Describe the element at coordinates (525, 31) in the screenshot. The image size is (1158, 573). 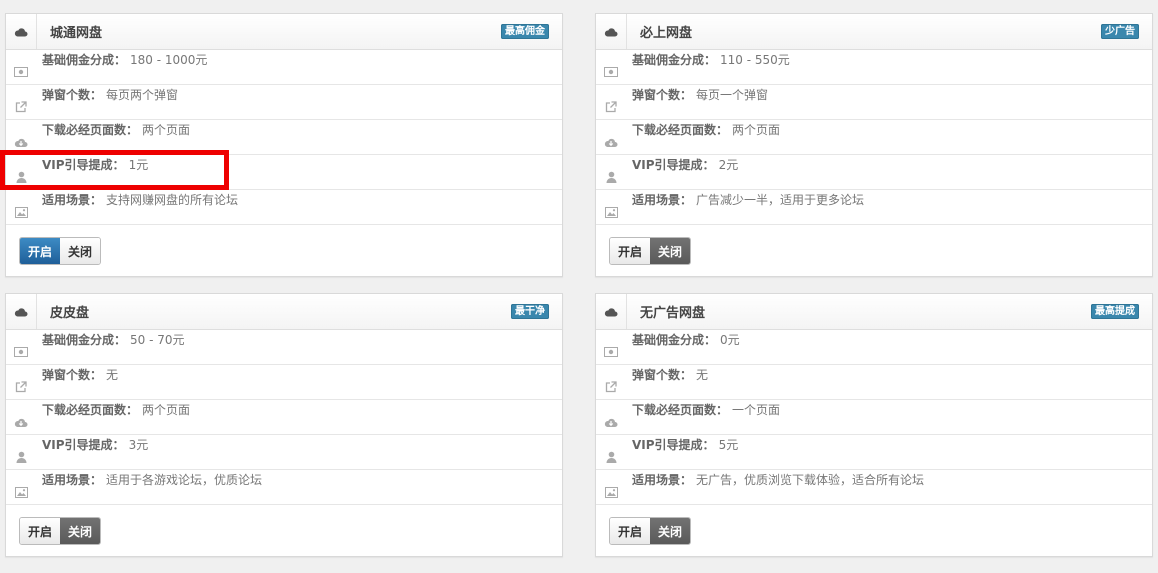
I see `card-badge: 最高佣金` at that location.